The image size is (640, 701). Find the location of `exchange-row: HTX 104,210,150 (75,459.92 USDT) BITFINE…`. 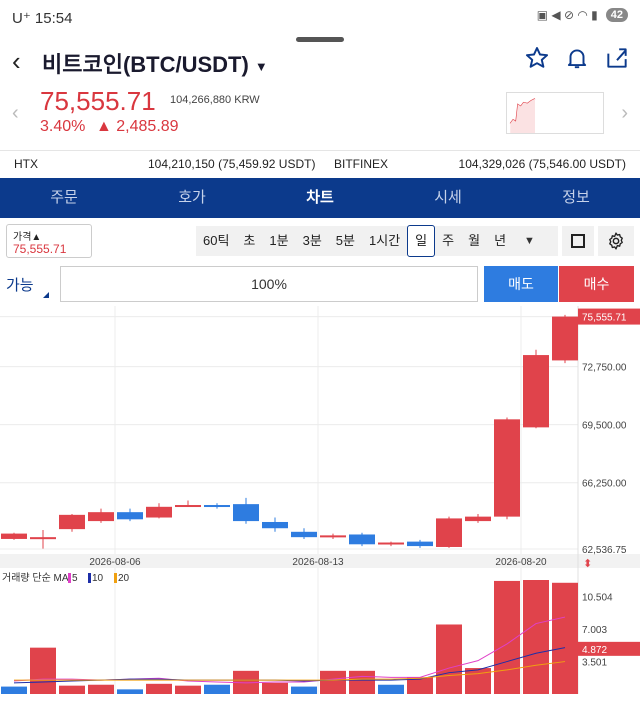

exchange-row: HTX 104,210,150 (75,459.92 USDT) BITFINE… is located at coordinates (320, 163).